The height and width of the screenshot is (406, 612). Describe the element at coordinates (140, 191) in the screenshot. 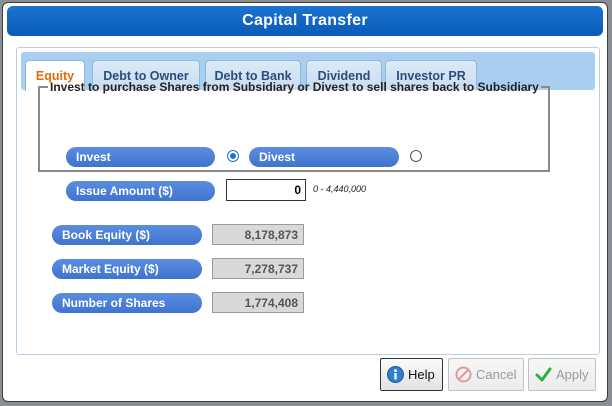

I see `issue-amount-label: Issue Amount ($)` at that location.